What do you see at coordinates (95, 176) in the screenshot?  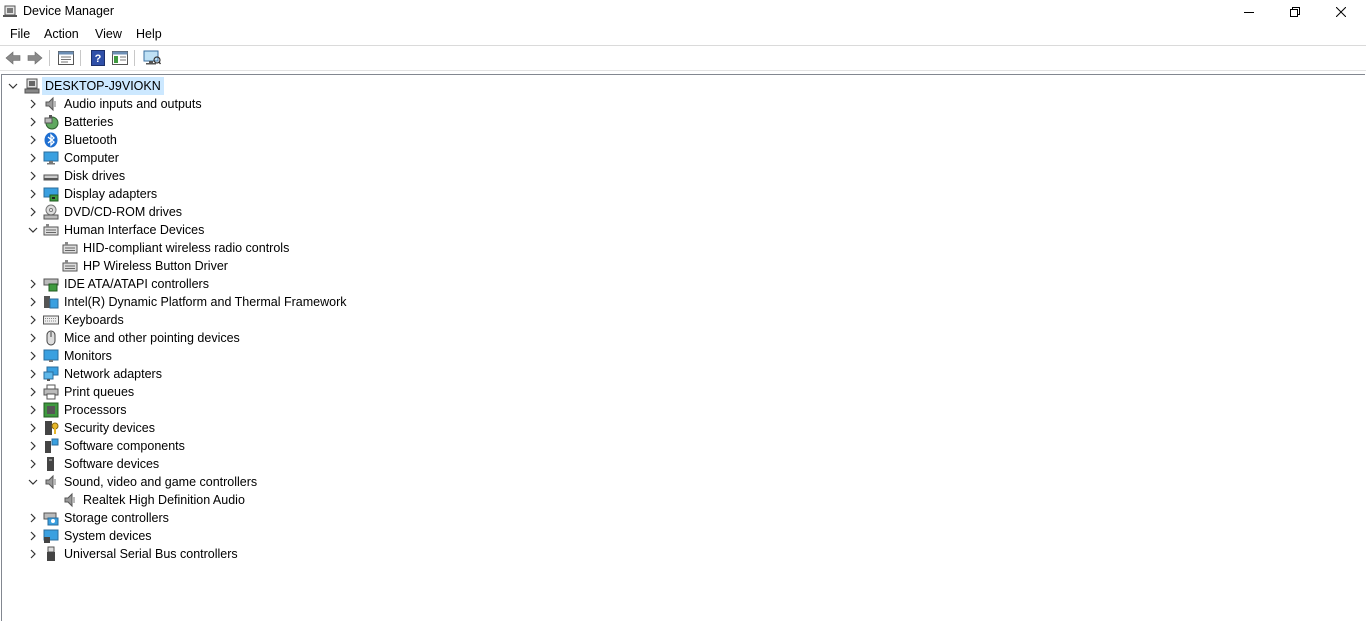 I see `category-label: Disk drives` at bounding box center [95, 176].